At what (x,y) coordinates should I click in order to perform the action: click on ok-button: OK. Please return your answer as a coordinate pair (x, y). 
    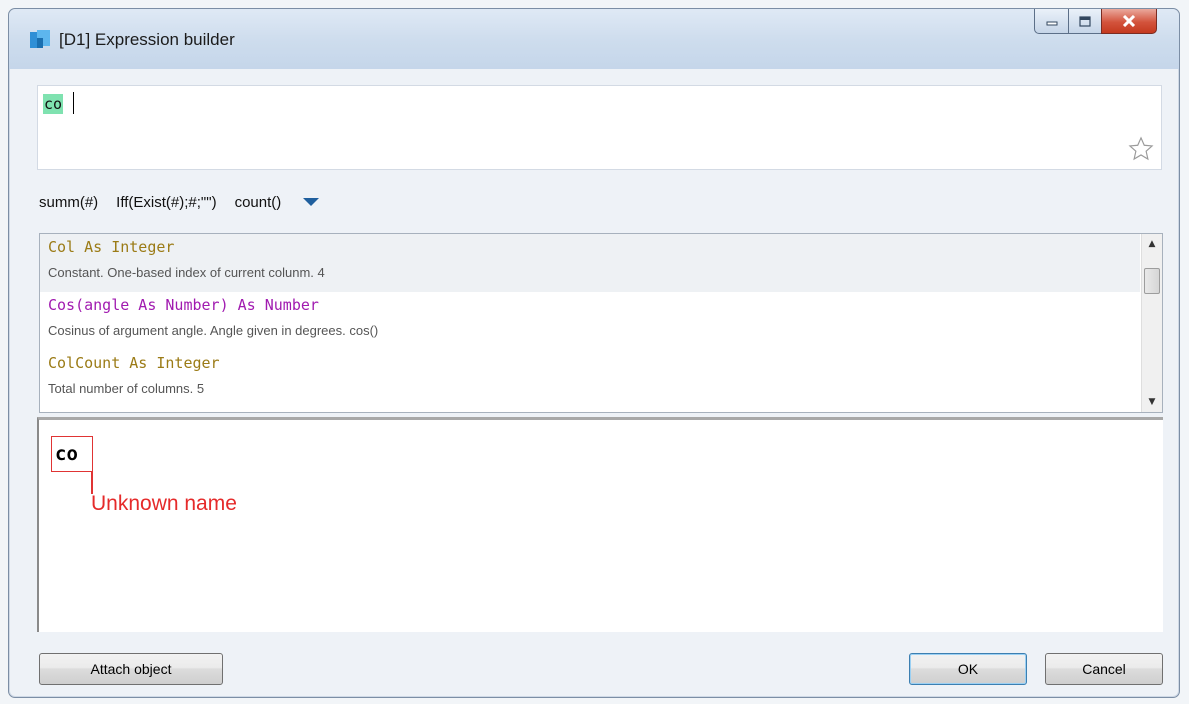
    Looking at the image, I should click on (968, 669).